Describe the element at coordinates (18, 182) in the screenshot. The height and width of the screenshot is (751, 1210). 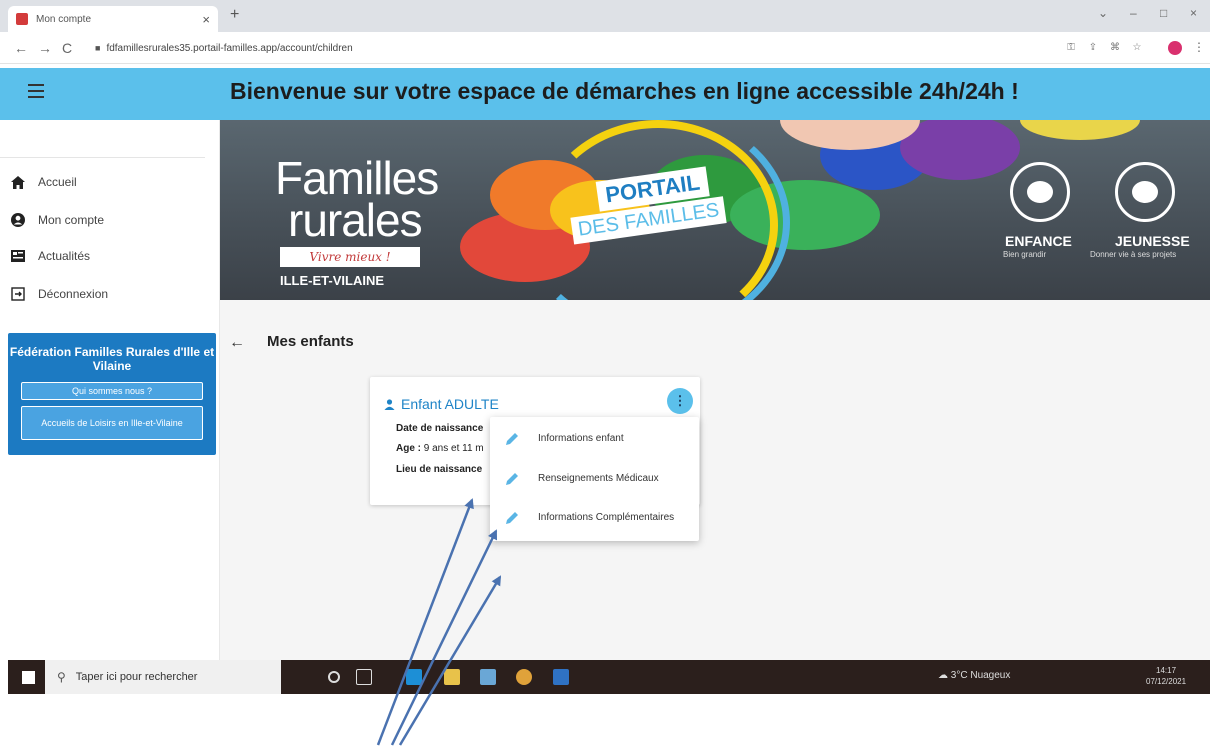
I see `home-icon` at that location.